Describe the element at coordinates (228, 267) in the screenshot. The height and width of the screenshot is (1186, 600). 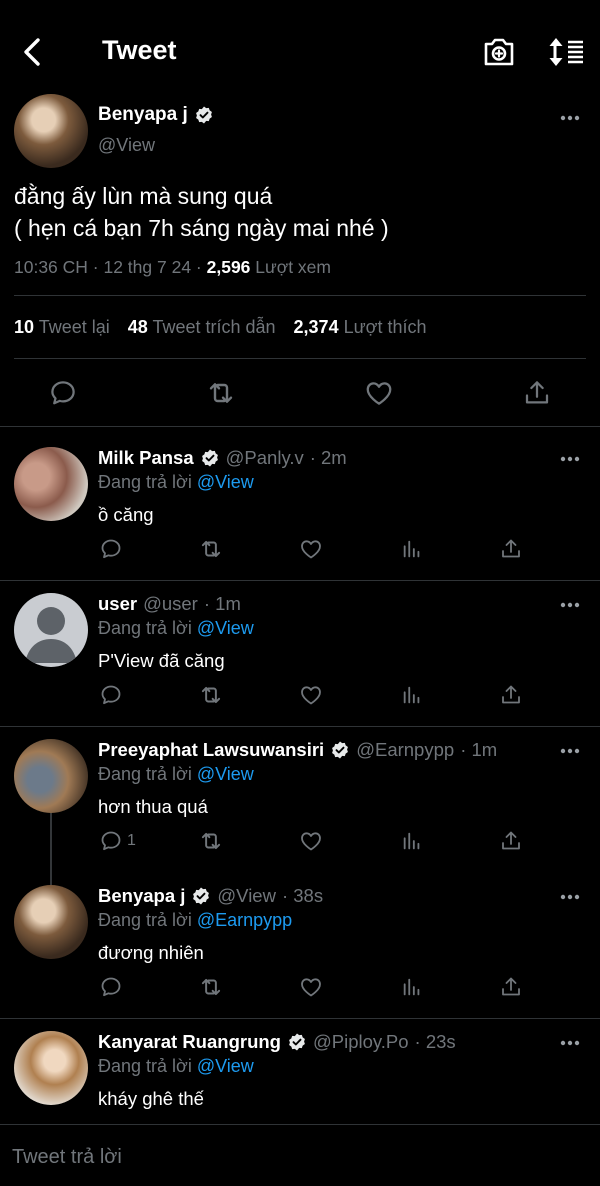
I see `views-count: 2,596` at that location.